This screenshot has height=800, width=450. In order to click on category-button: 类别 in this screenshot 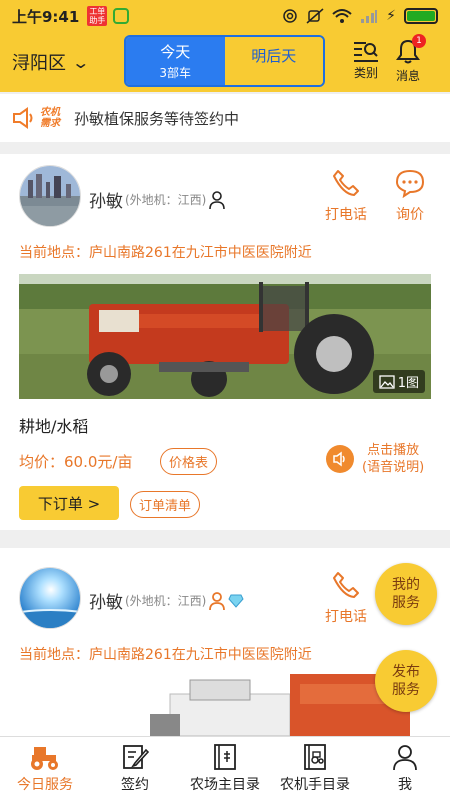, I will do `click(366, 59)`.